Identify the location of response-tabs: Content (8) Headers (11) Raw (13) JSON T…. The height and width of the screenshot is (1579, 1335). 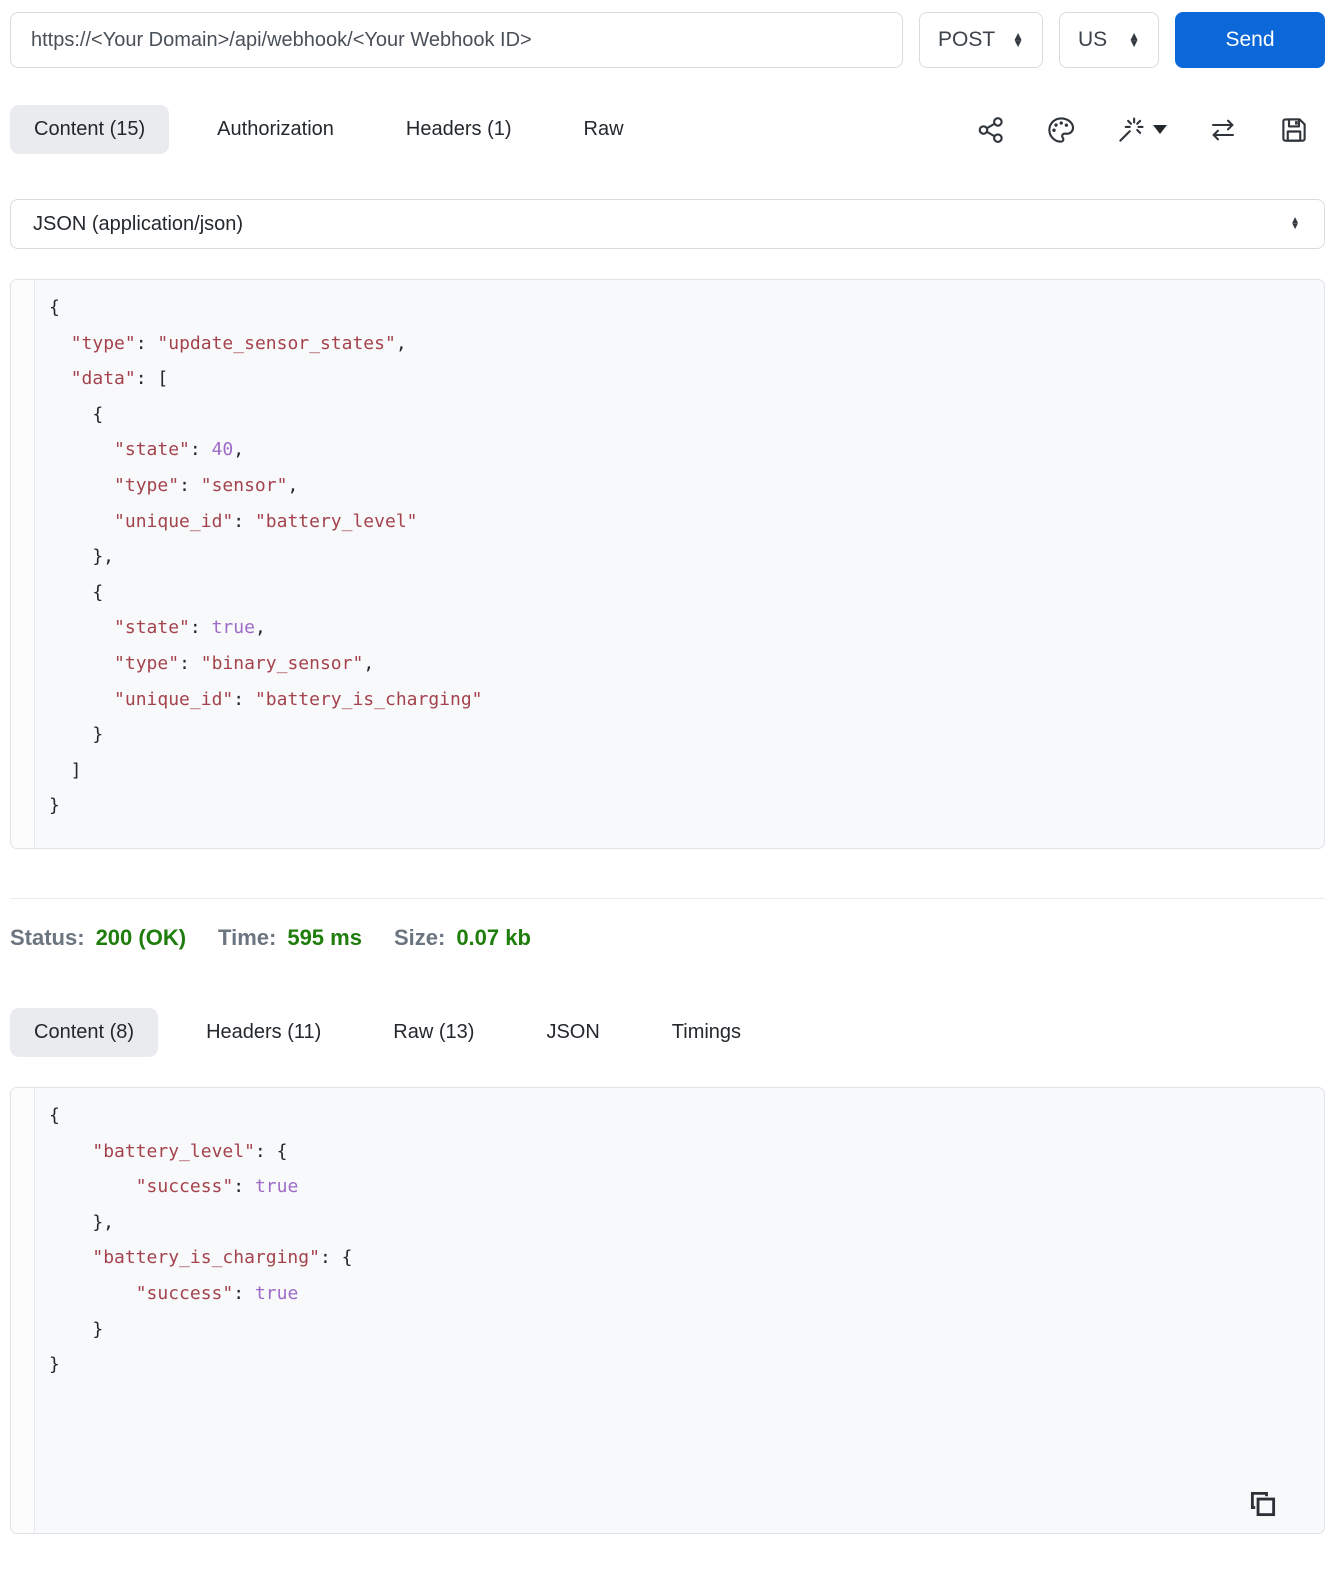
(667, 1032).